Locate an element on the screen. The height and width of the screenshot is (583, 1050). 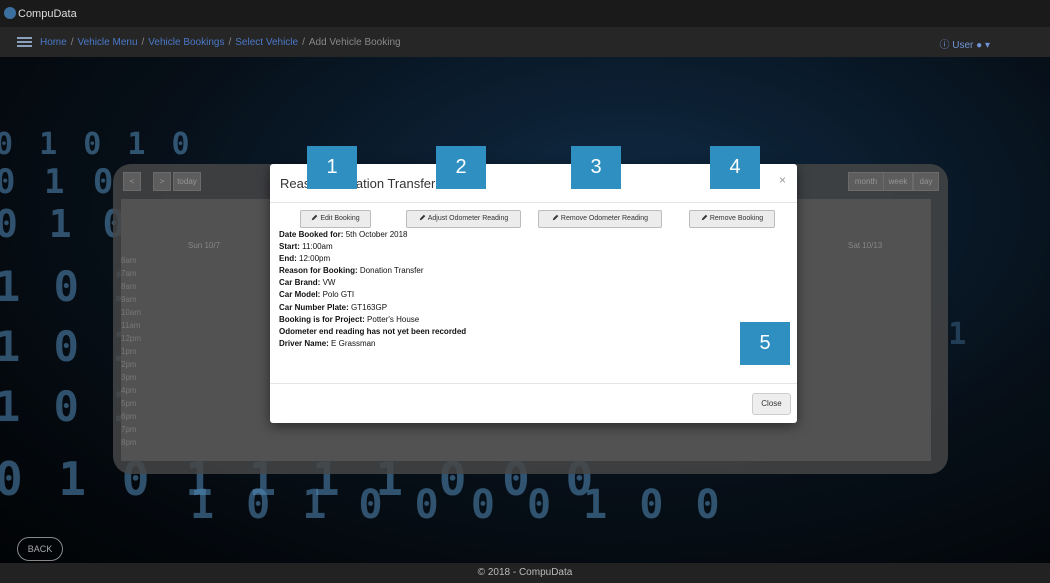
detail-value: 12:00pm is located at coordinates (315, 259).